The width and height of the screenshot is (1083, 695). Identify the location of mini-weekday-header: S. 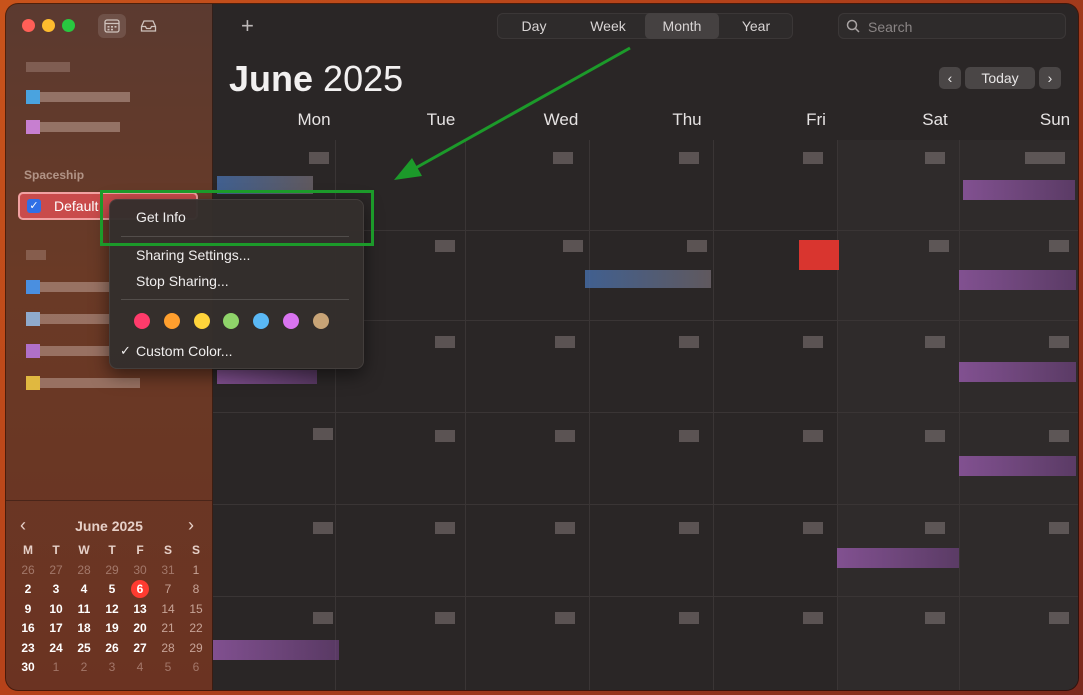
(167, 550).